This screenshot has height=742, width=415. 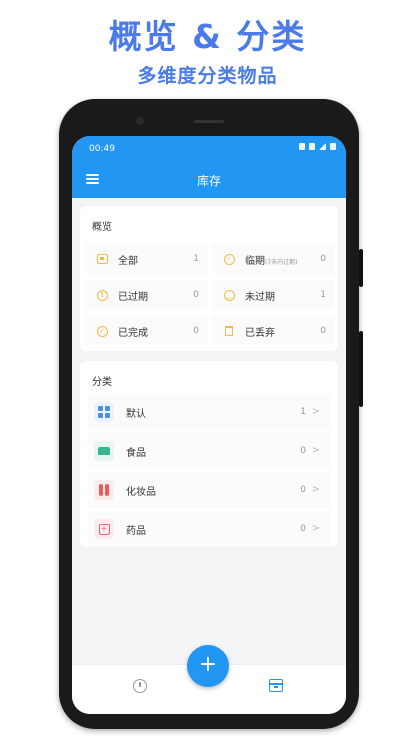 What do you see at coordinates (207, 76) in the screenshot?
I see `promo-subline: 多维度分类物品` at bounding box center [207, 76].